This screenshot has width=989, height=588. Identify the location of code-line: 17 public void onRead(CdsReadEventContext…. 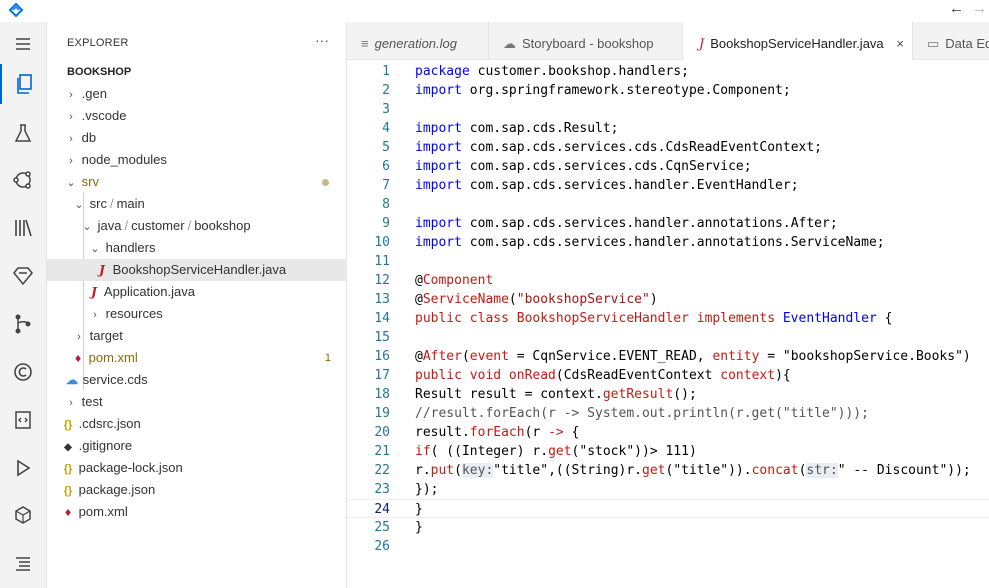
(582, 375).